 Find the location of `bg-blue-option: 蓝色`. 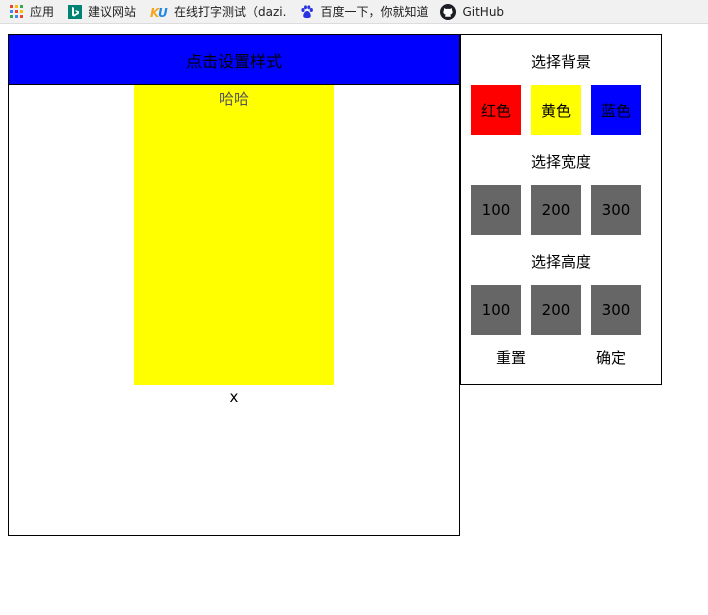

bg-blue-option: 蓝色 is located at coordinates (616, 110).